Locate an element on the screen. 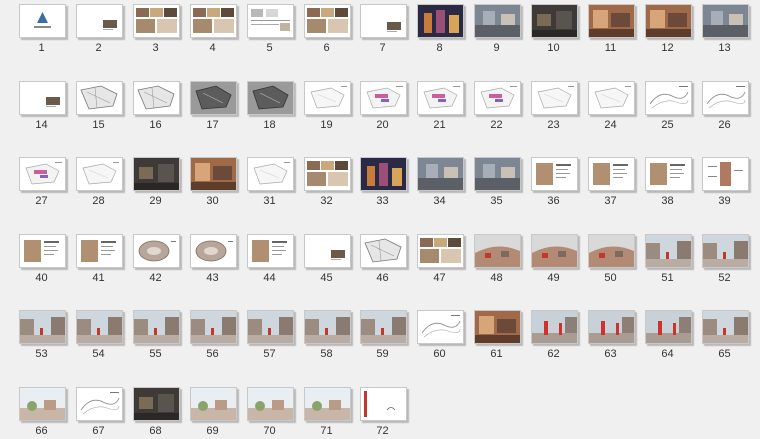 Image resolution: width=760 pixels, height=439 pixels. slide-thumbnail: 53 is located at coordinates (47, 335).